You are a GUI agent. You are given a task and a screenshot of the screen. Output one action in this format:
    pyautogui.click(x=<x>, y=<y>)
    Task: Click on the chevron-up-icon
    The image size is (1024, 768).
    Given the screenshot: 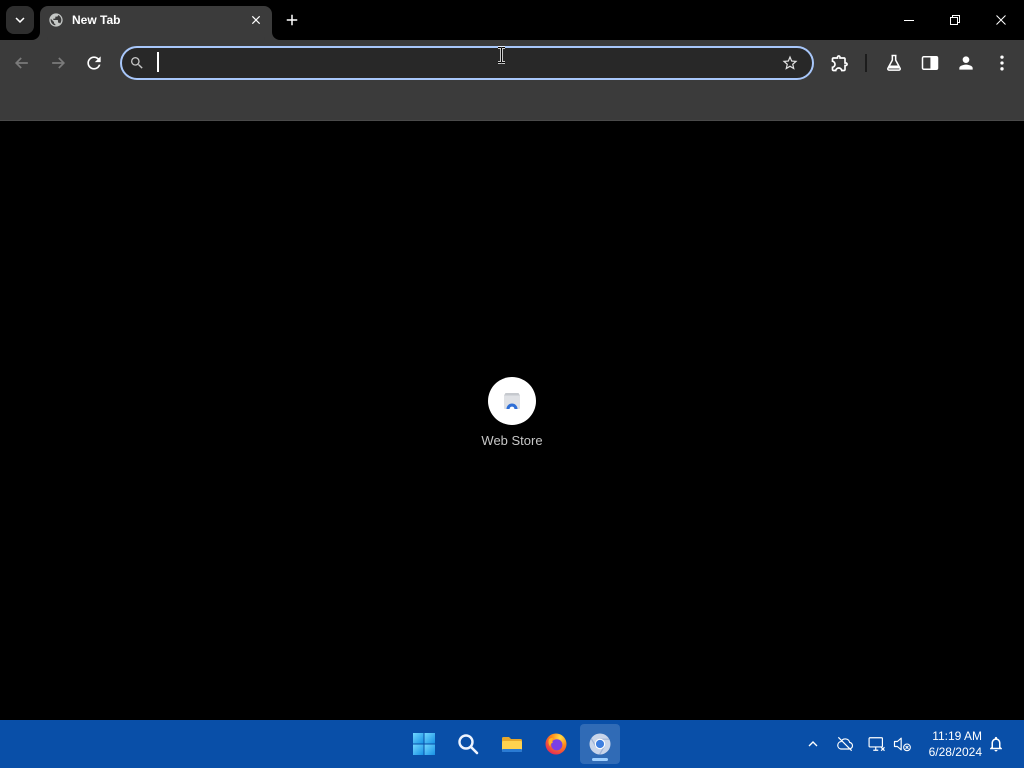 What is the action you would take?
    pyautogui.click(x=813, y=744)
    